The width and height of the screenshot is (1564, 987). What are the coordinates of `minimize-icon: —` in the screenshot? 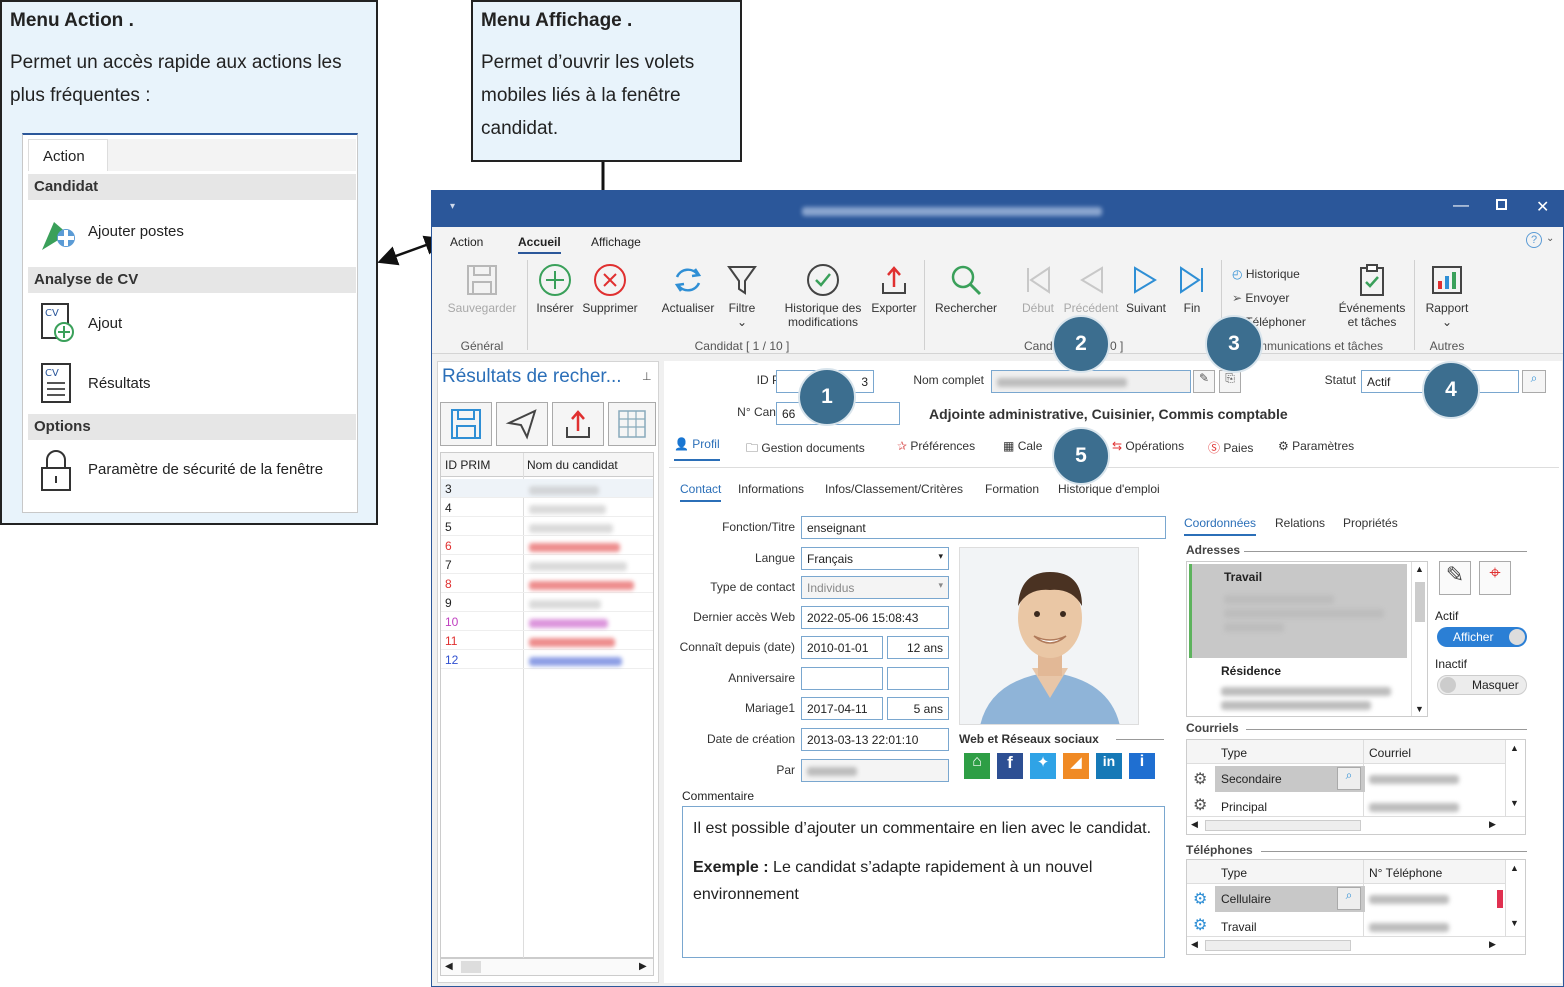 It's located at (1461, 206).